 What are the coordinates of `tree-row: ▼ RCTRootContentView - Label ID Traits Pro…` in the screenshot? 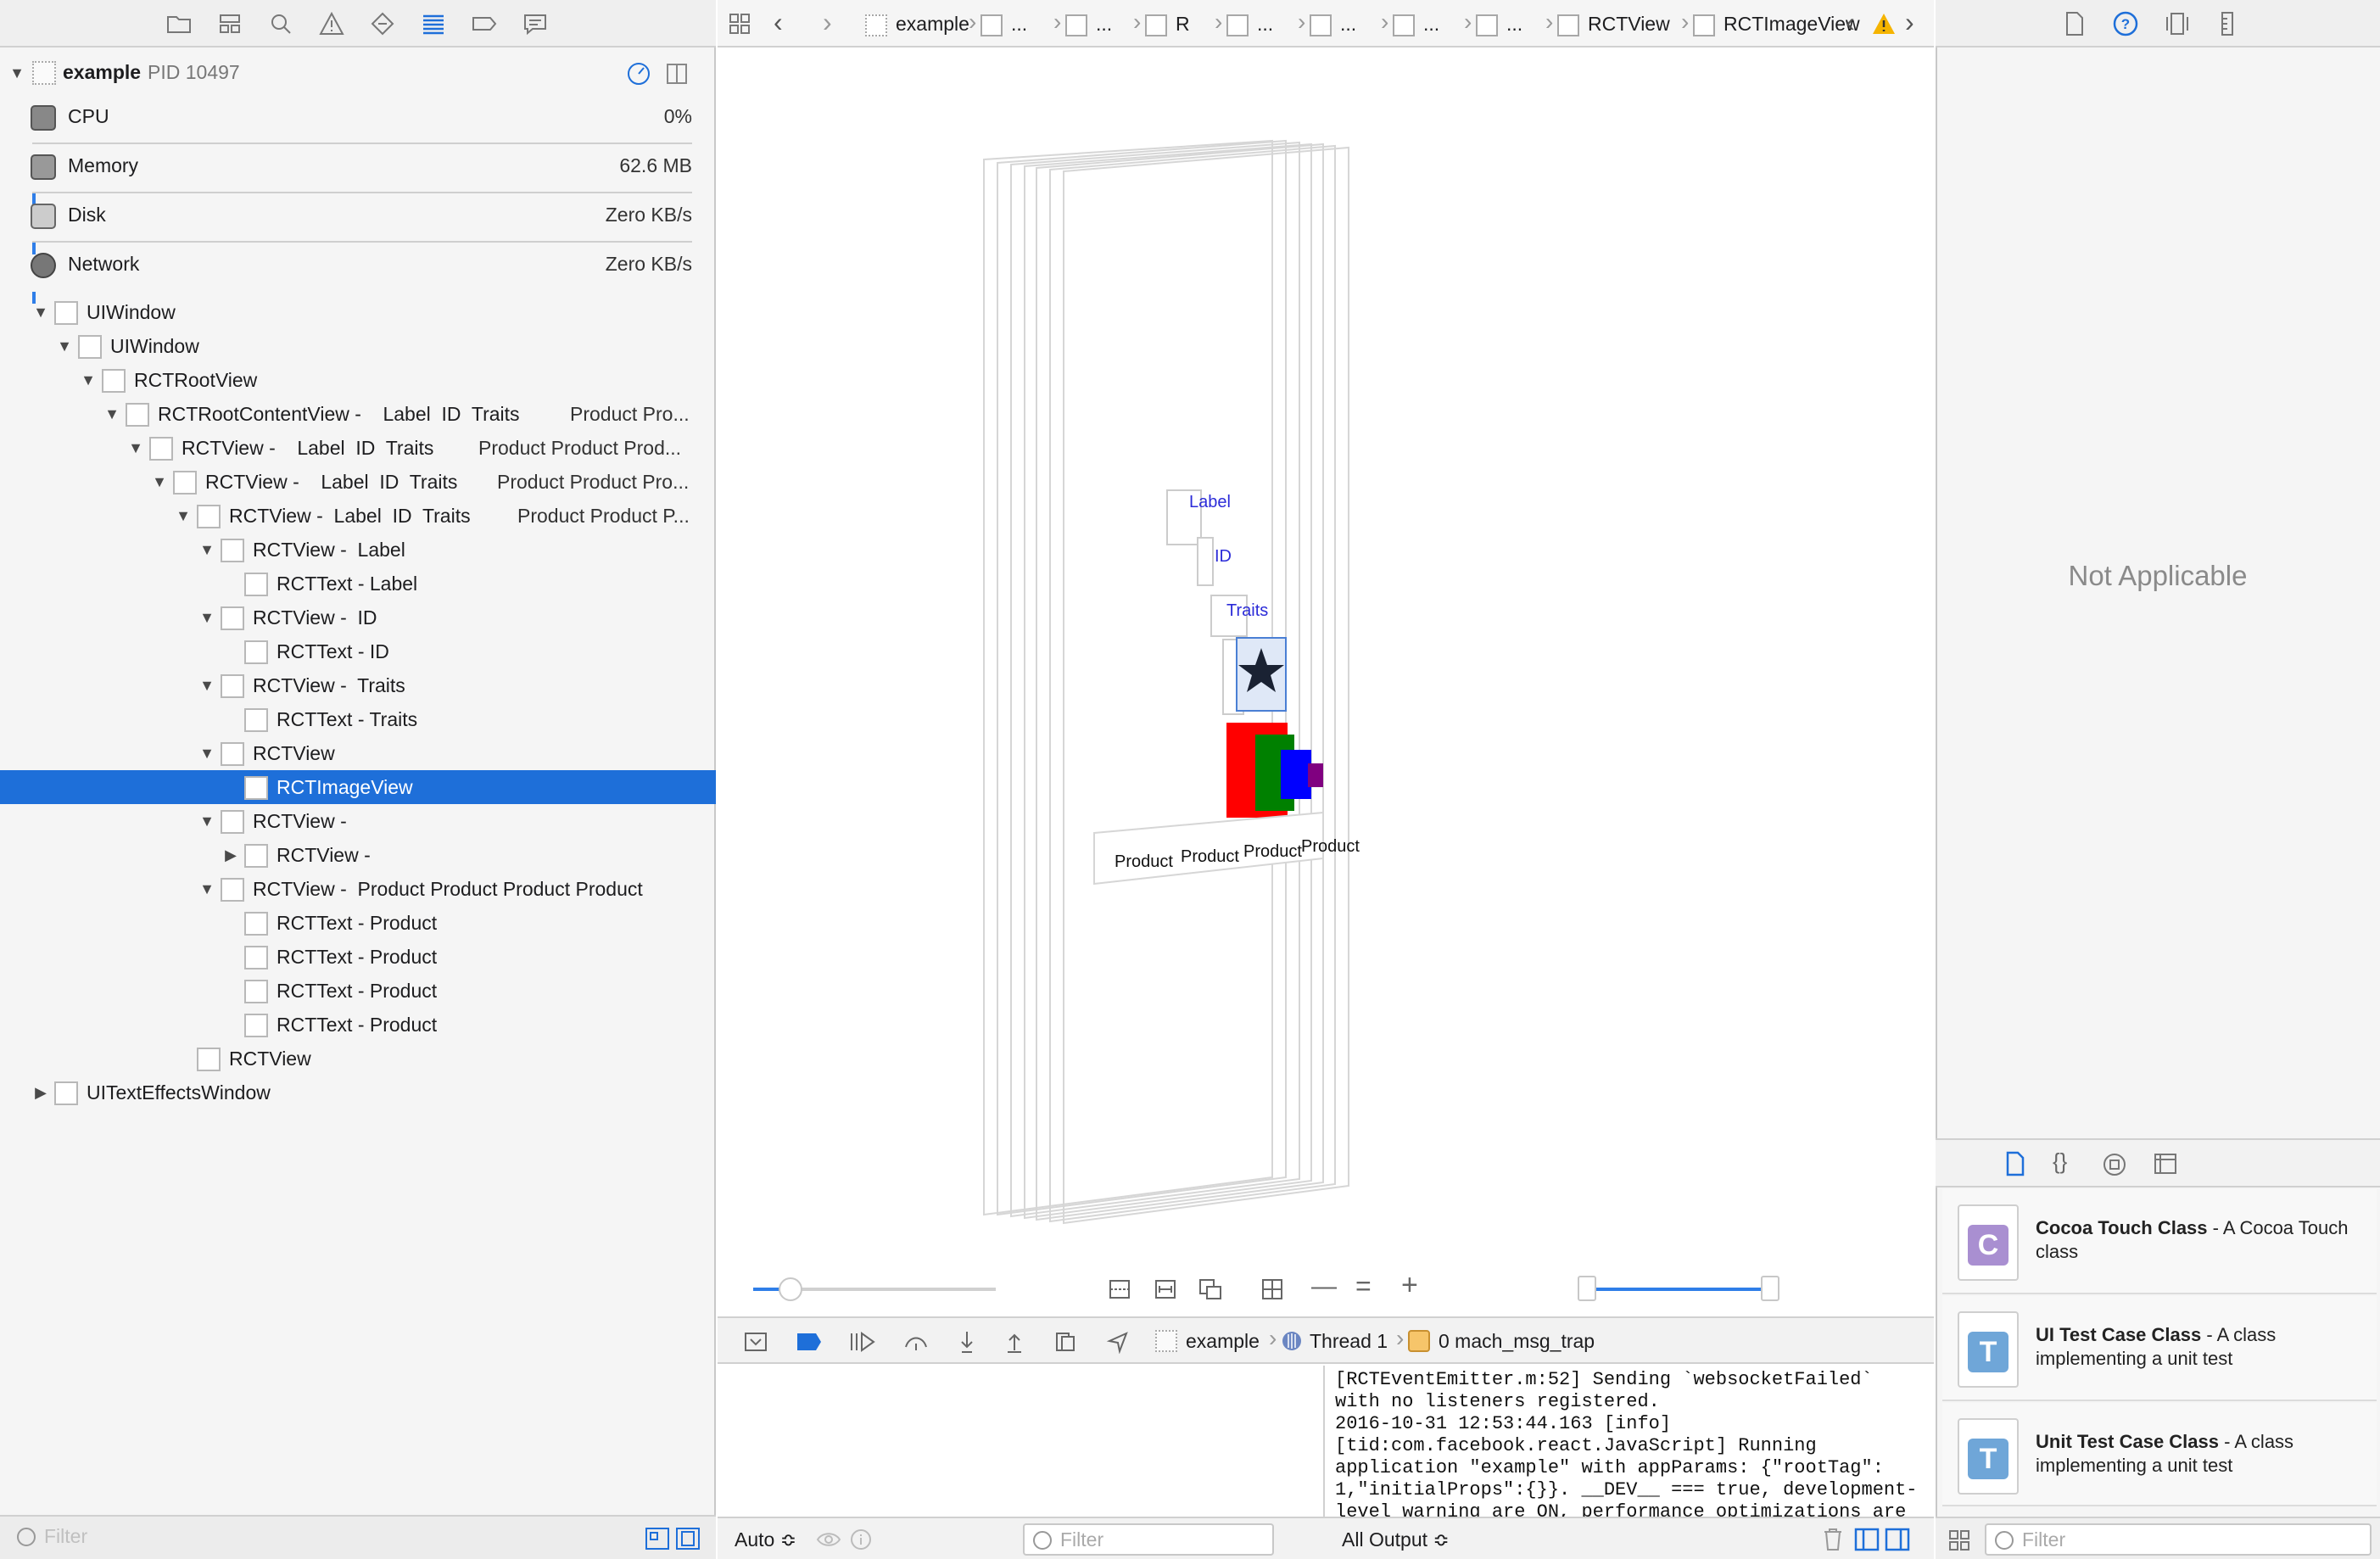 It's located at (358, 414).